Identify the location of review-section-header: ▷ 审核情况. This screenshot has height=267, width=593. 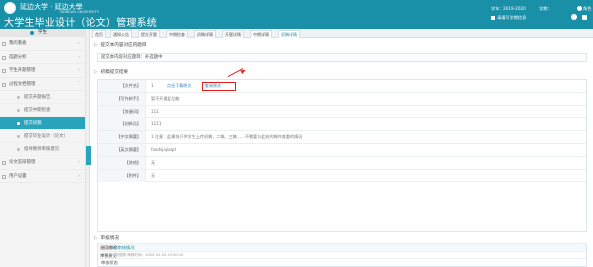
(106, 238).